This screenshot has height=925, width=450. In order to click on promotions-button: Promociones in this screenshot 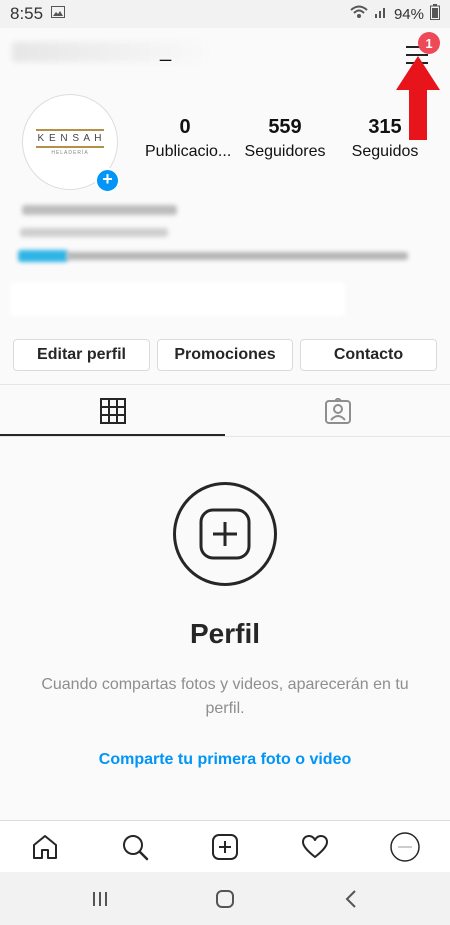, I will do `click(225, 355)`.